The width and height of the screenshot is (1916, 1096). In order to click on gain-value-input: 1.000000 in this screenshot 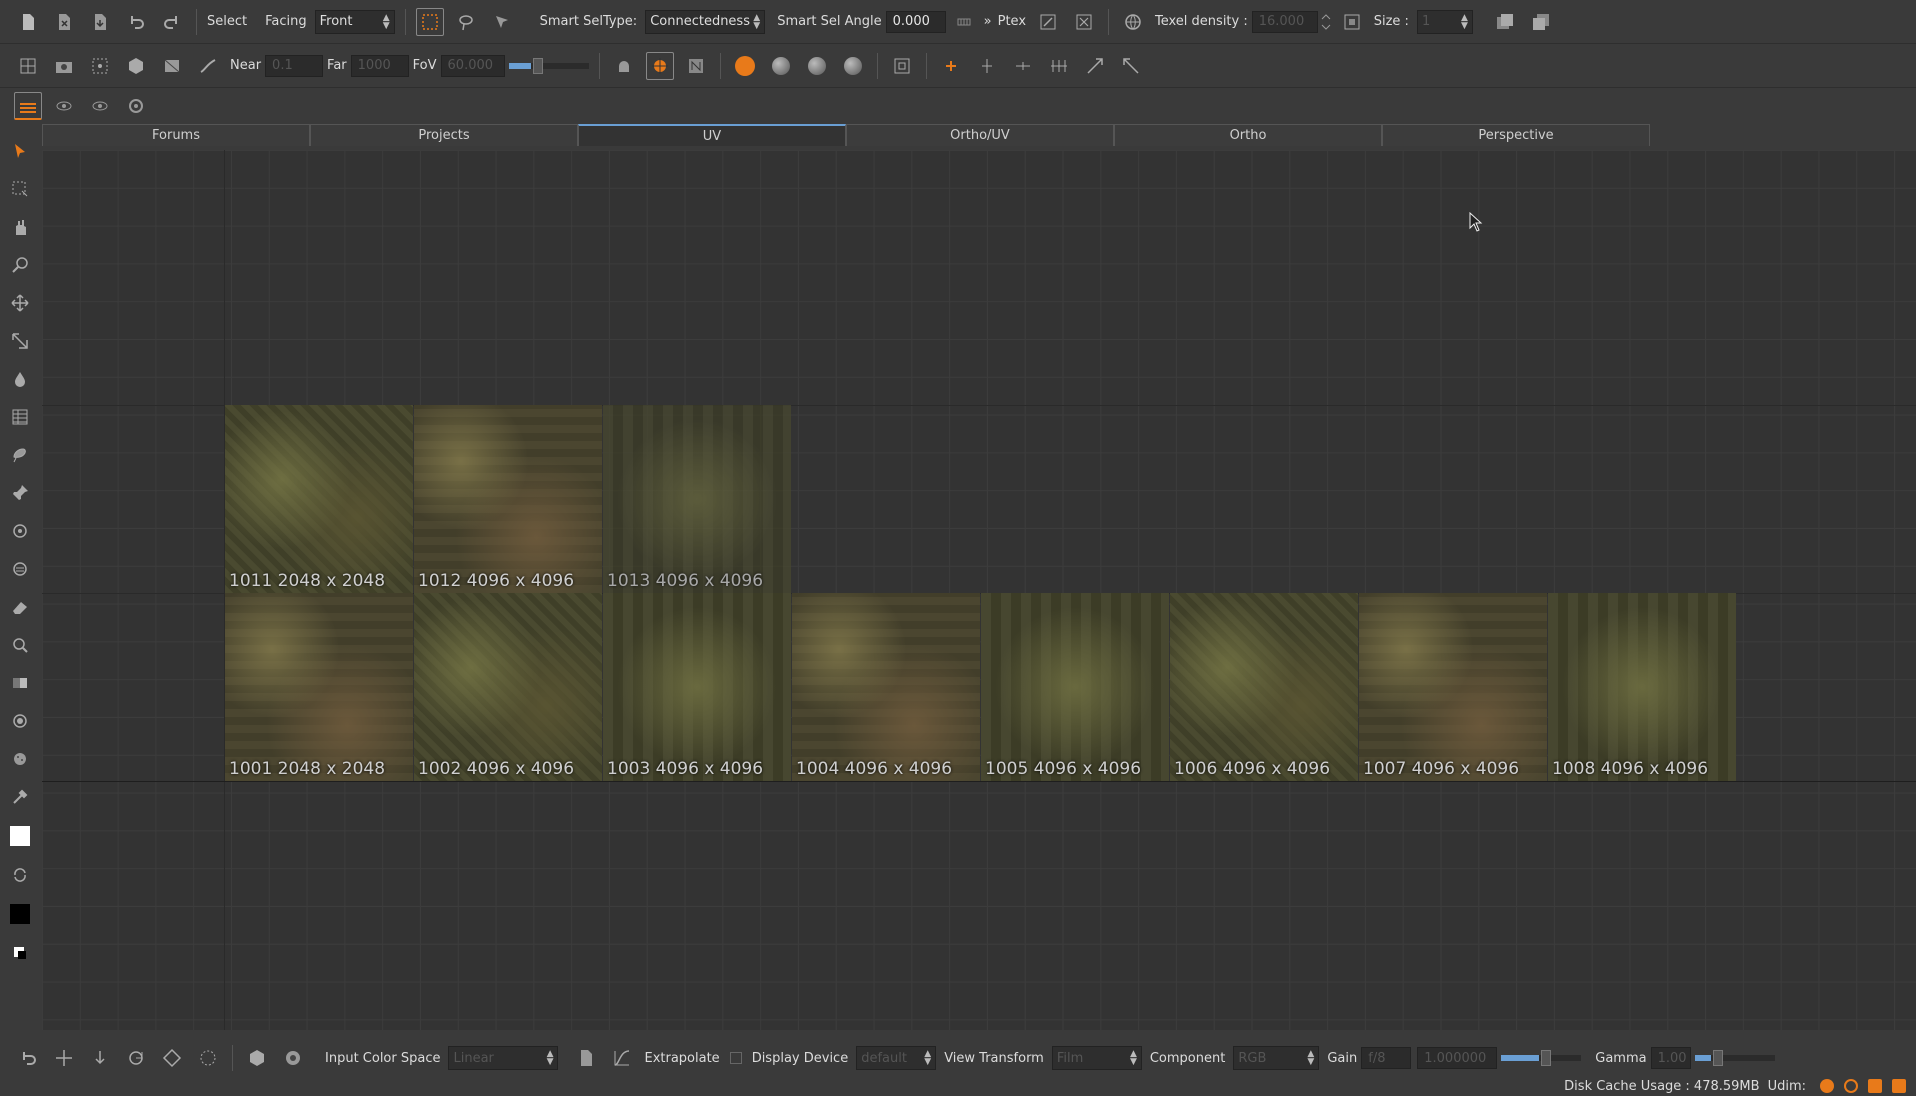, I will do `click(1457, 1058)`.